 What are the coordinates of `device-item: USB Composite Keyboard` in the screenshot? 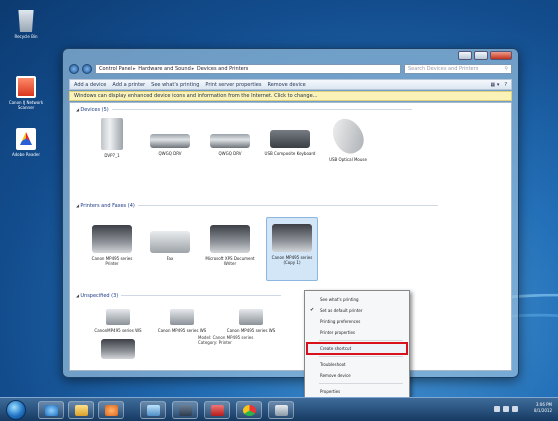 It's located at (290, 137).